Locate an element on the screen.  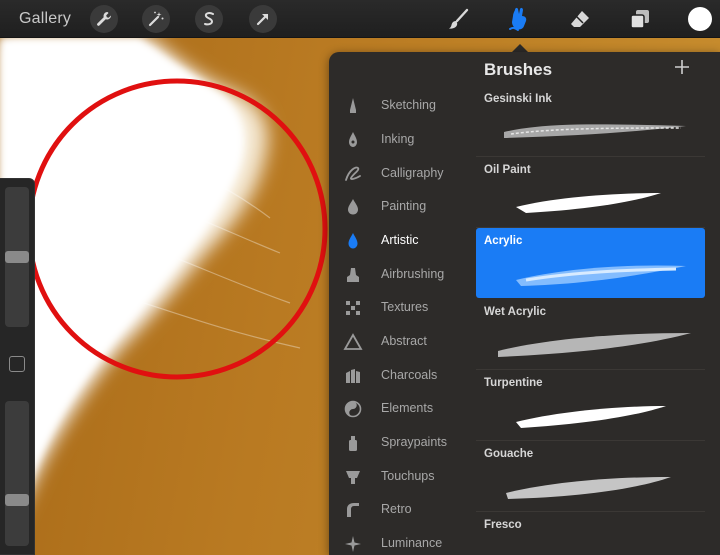
magic-wand-icon is located at coordinates (156, 19).